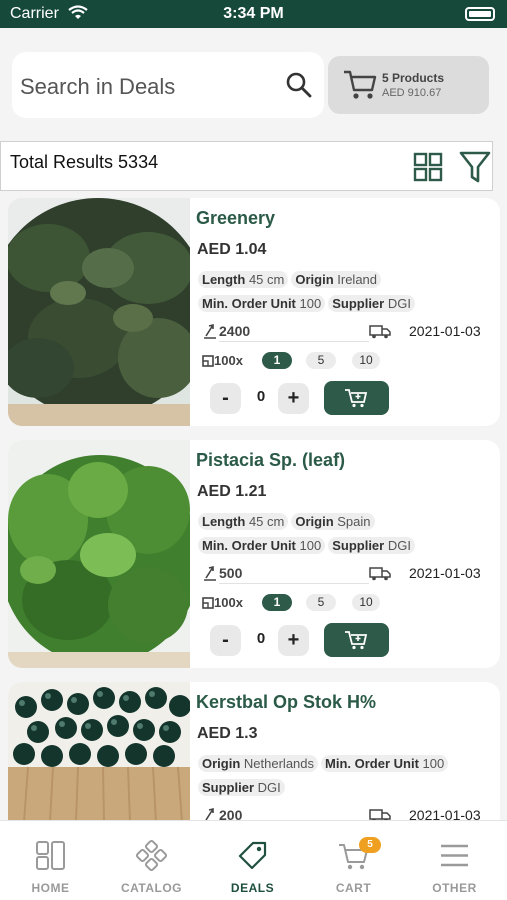 The image size is (507, 900). Describe the element at coordinates (252, 888) in the screenshot. I see `tab-label: DEALS` at that location.